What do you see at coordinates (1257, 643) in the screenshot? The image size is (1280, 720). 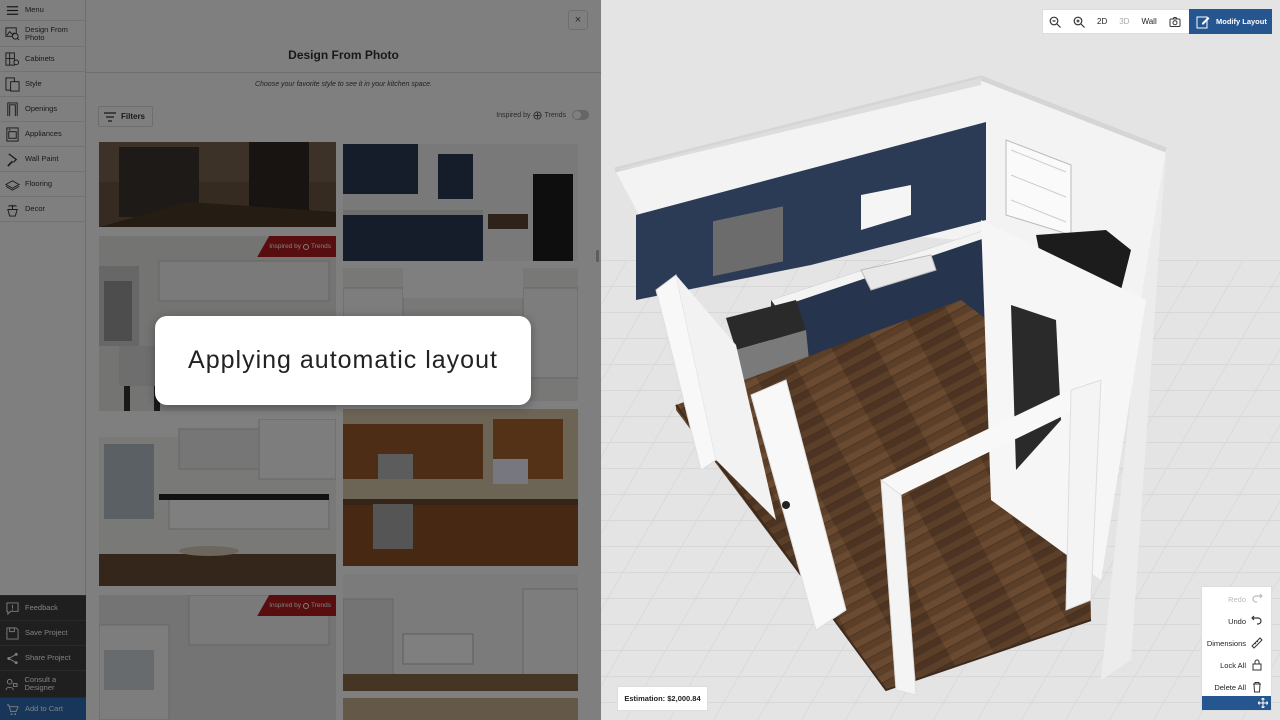 I see `ruler-icon` at bounding box center [1257, 643].